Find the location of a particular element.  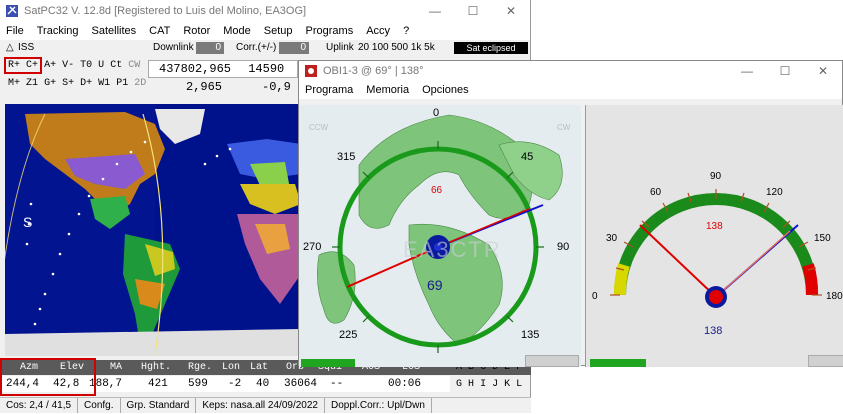

corr-value: 0 is located at coordinates (294, 48).